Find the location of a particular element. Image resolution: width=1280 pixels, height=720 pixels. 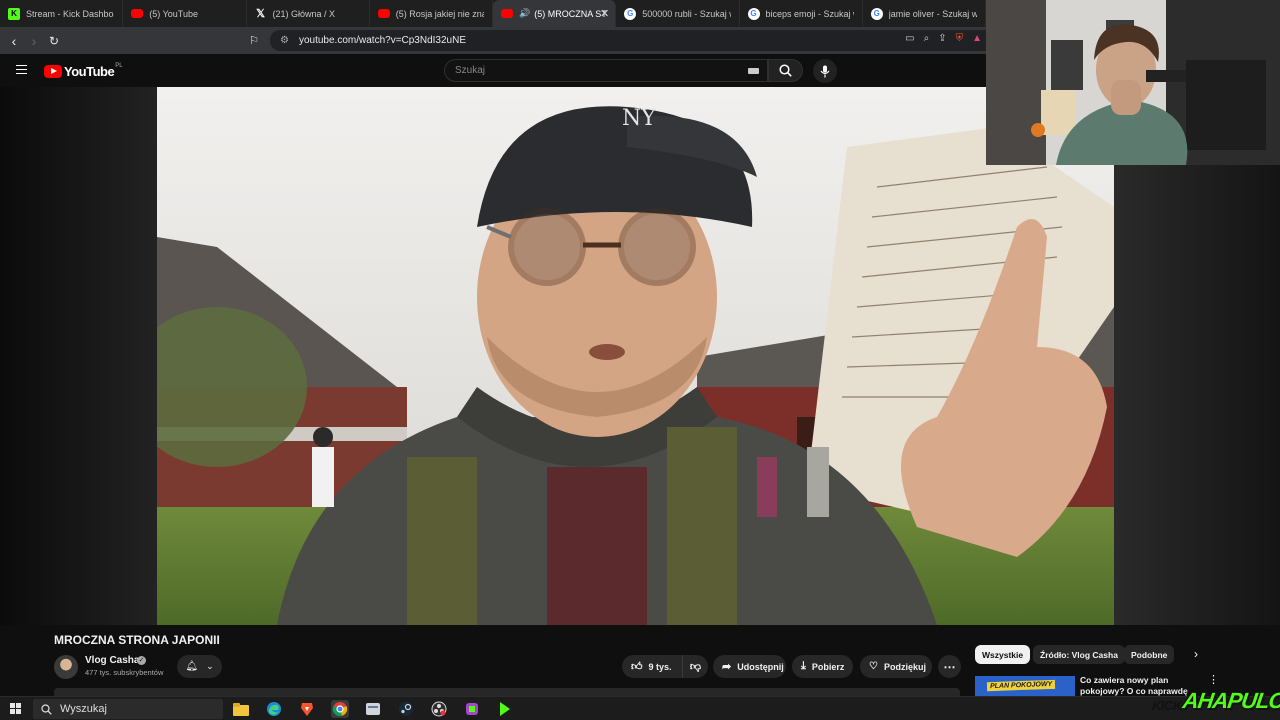

bookmark-icon: ⚐ is located at coordinates (254, 41).